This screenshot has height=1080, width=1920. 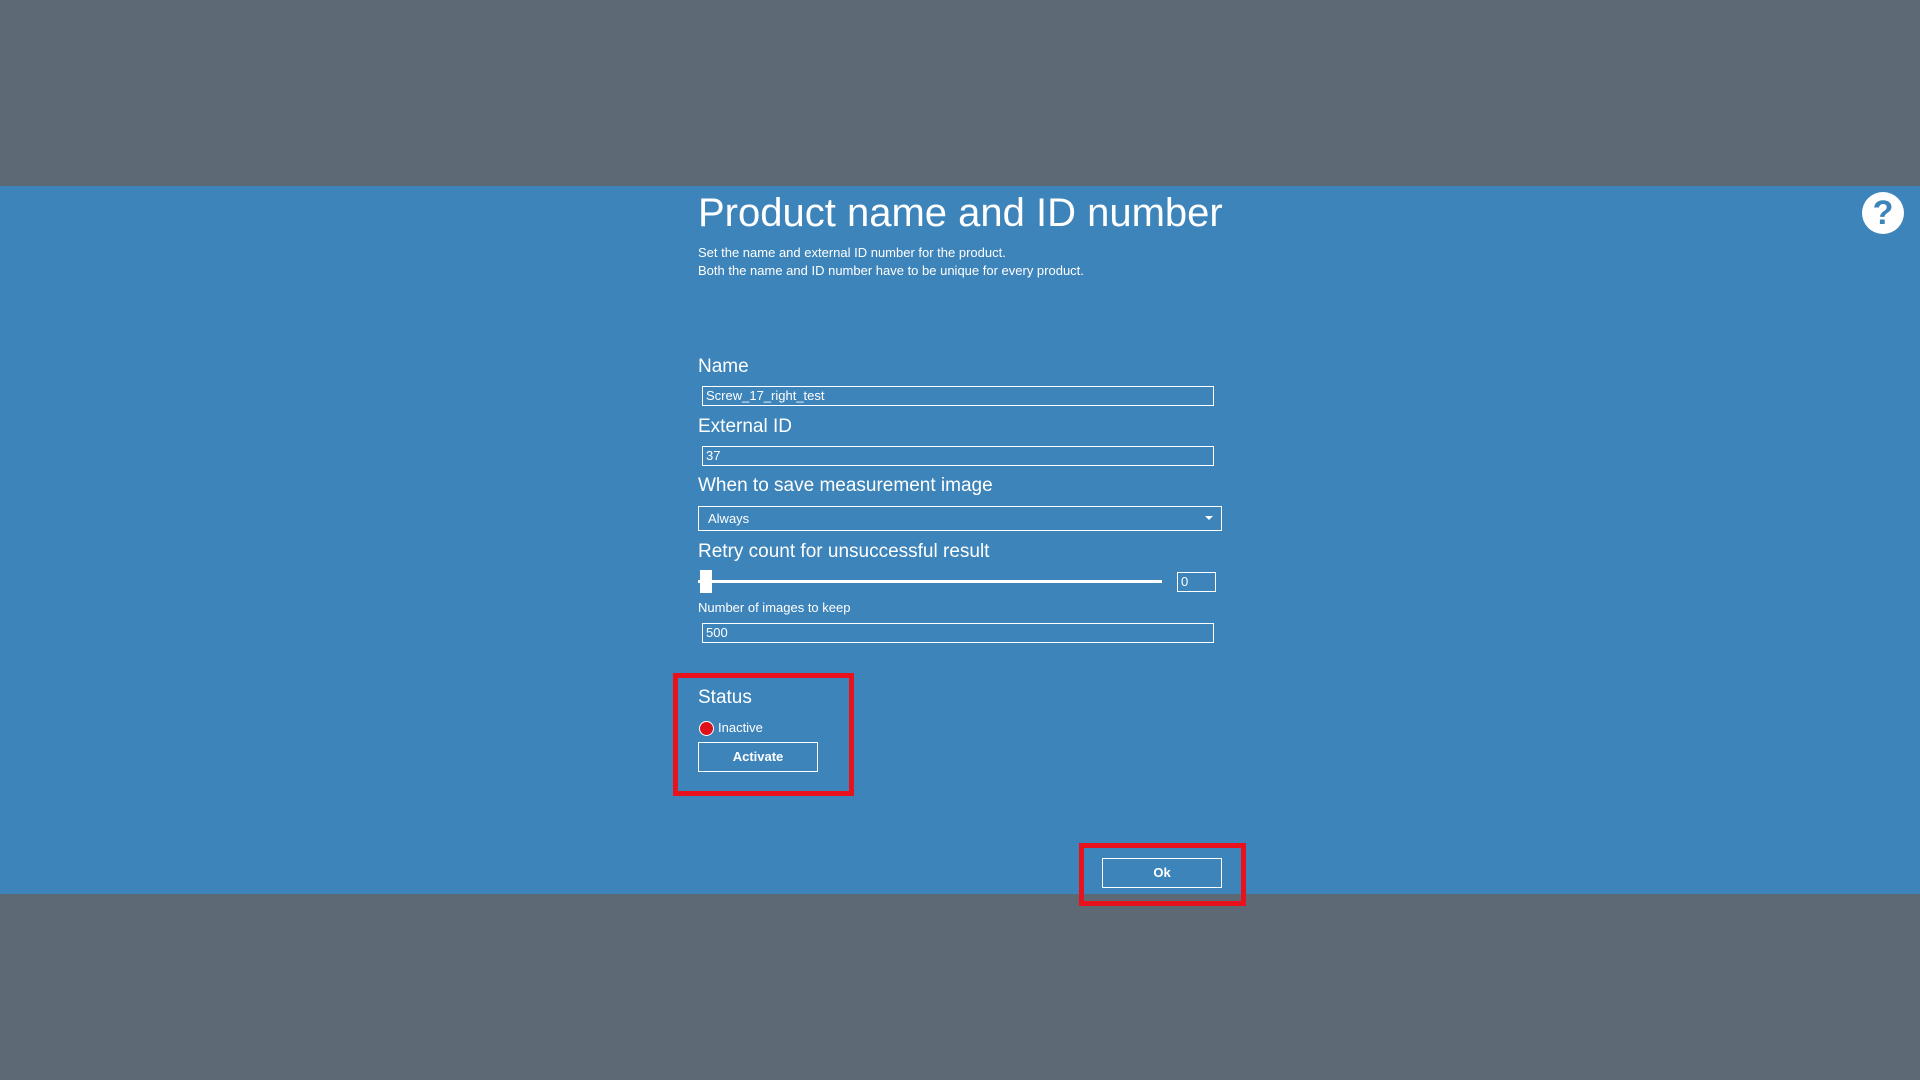 What do you see at coordinates (1162, 873) in the screenshot?
I see `ok-button: Ok` at bounding box center [1162, 873].